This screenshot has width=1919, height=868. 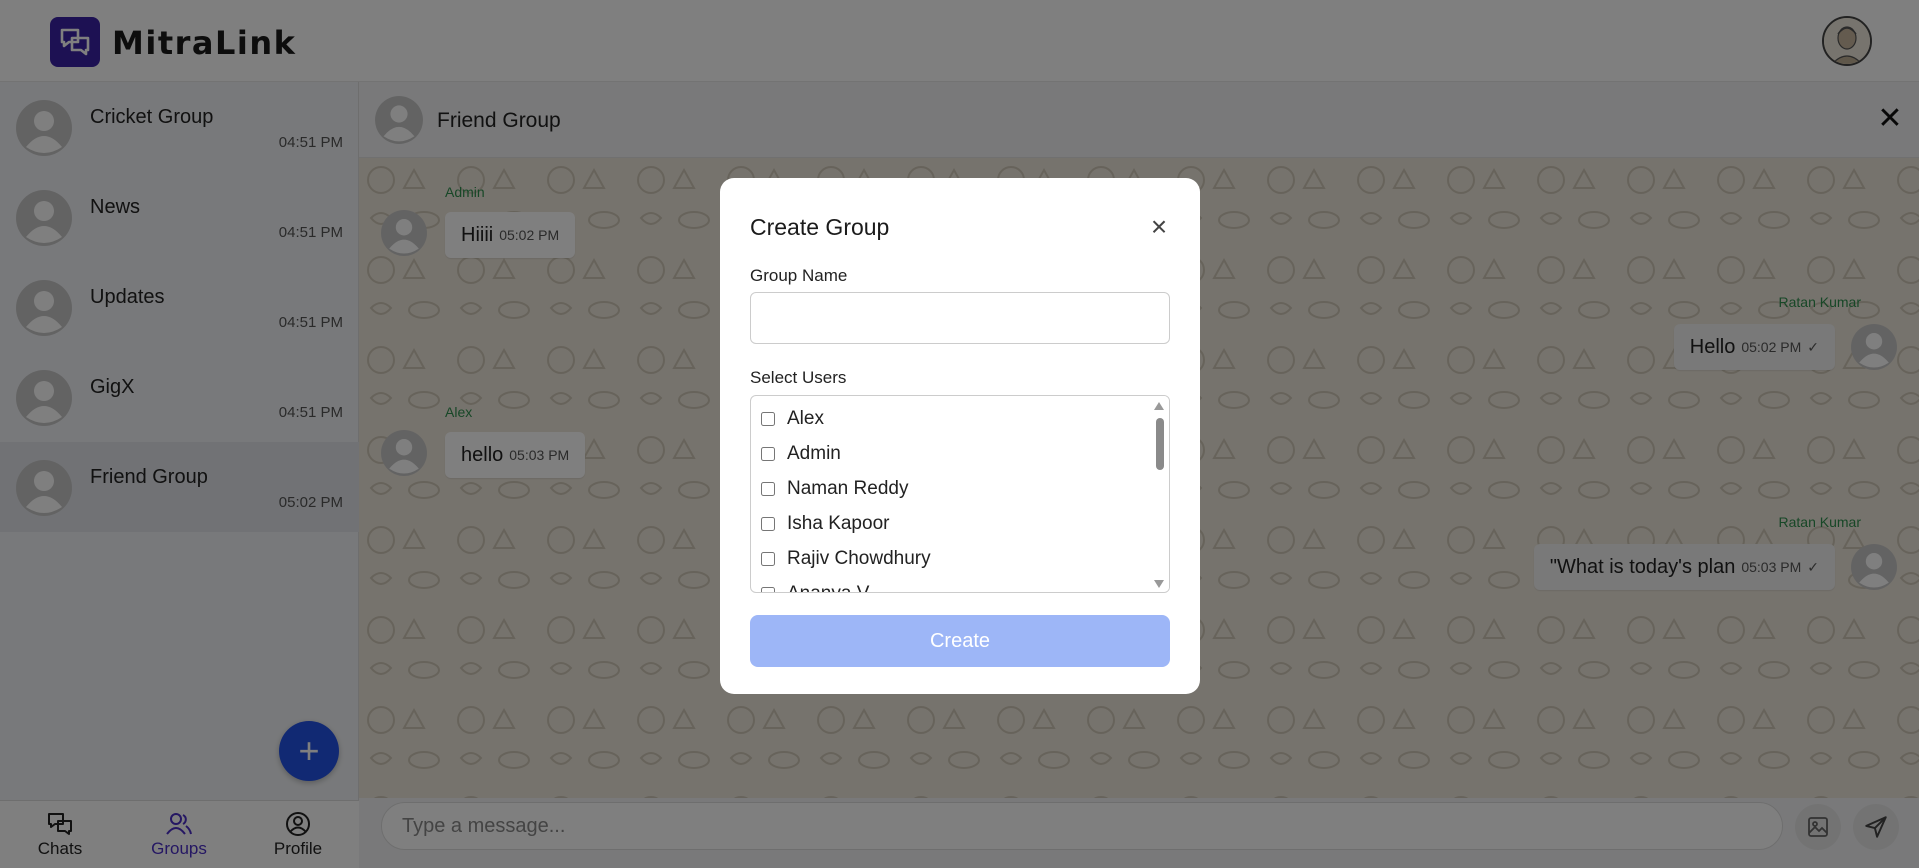 I want to click on user-name: Alex, so click(x=805, y=418).